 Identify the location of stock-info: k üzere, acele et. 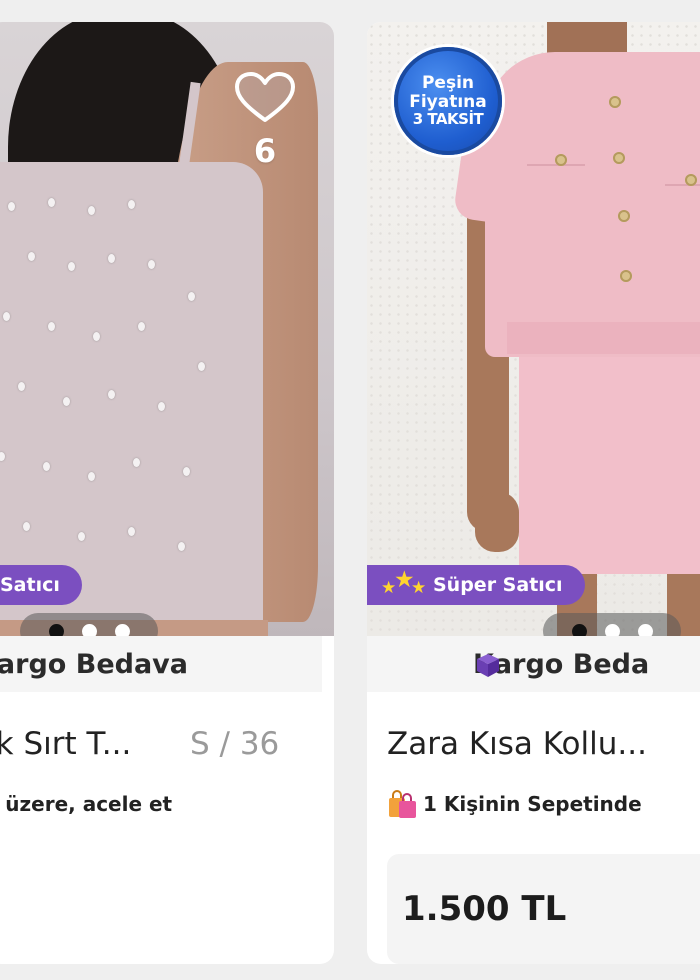
(86, 804).